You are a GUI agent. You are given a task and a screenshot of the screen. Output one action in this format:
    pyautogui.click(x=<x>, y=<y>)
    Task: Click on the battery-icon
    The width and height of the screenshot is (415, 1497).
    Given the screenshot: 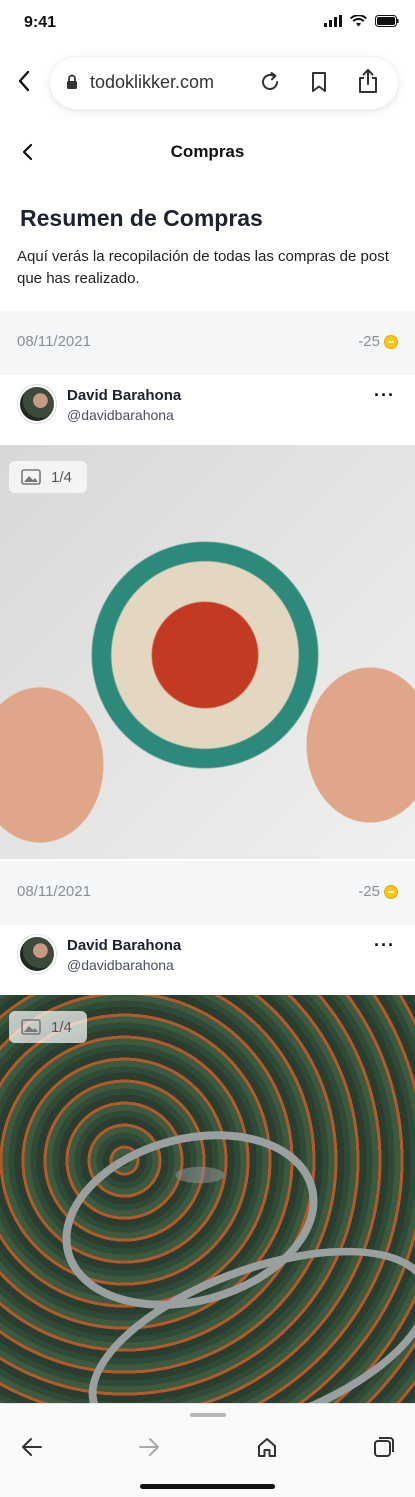 What is the action you would take?
    pyautogui.click(x=387, y=21)
    